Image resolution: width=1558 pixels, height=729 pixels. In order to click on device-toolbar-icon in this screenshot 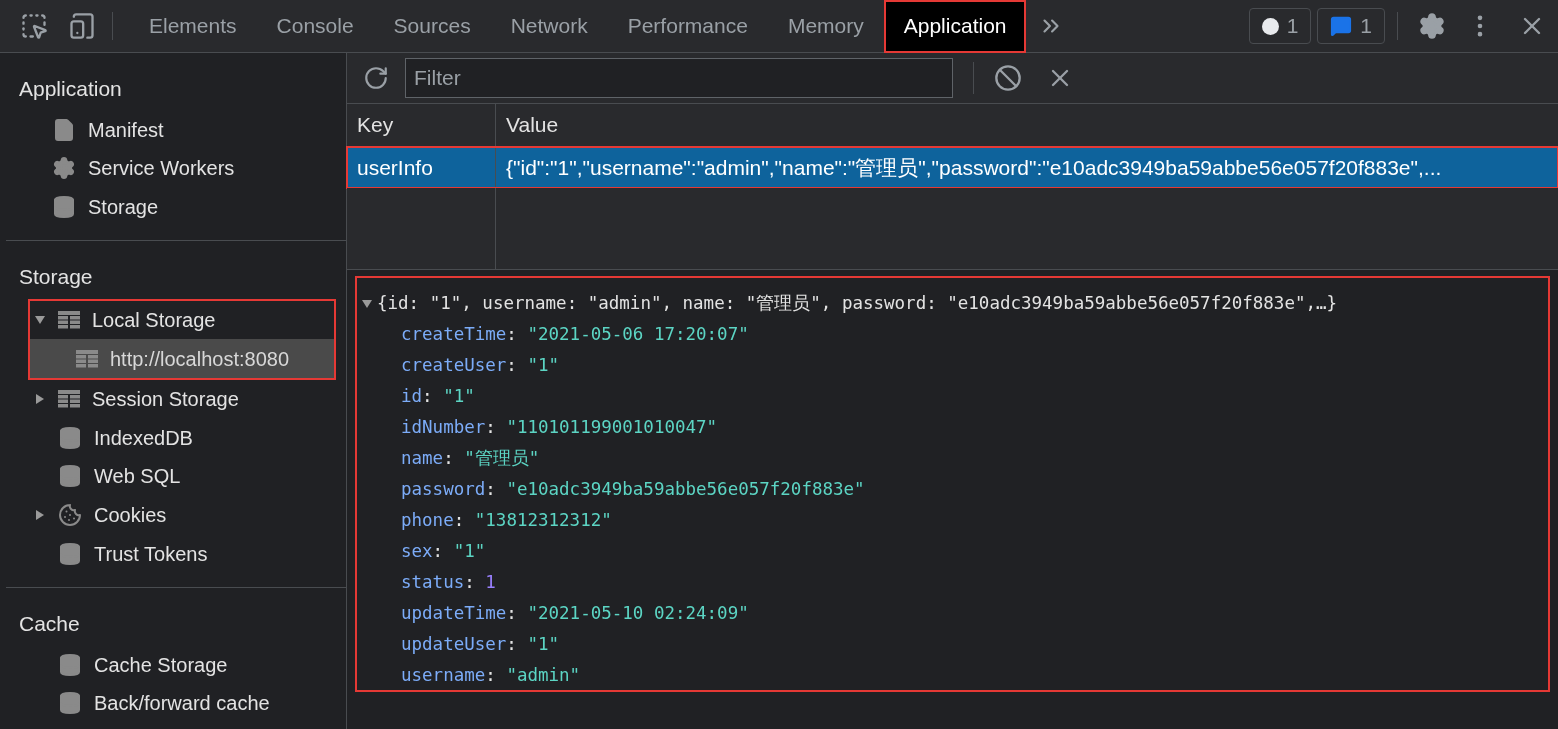, I will do `click(82, 26)`.